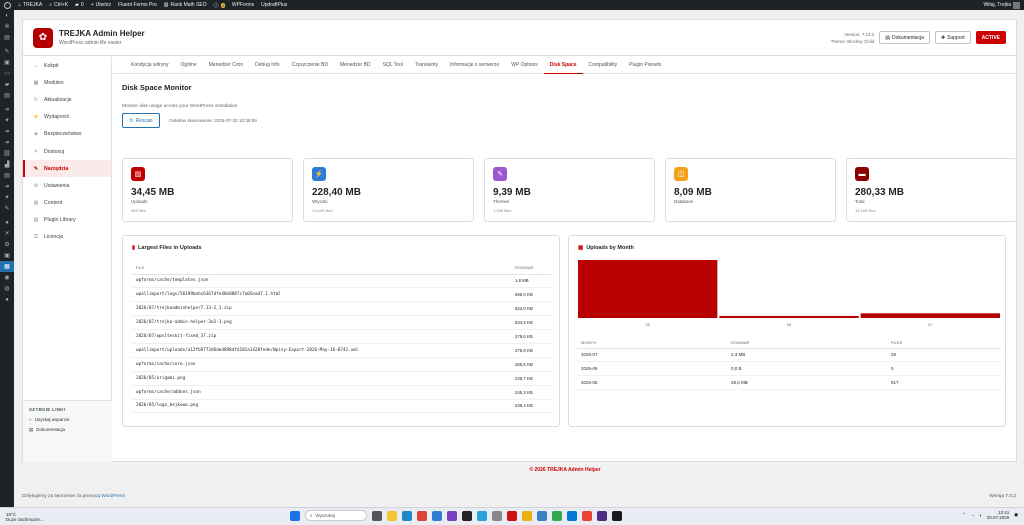 The image size is (1024, 525). What do you see at coordinates (474, 65) in the screenshot?
I see `tab-informacje-o-serwerze: Informacje o serwerze` at bounding box center [474, 65].